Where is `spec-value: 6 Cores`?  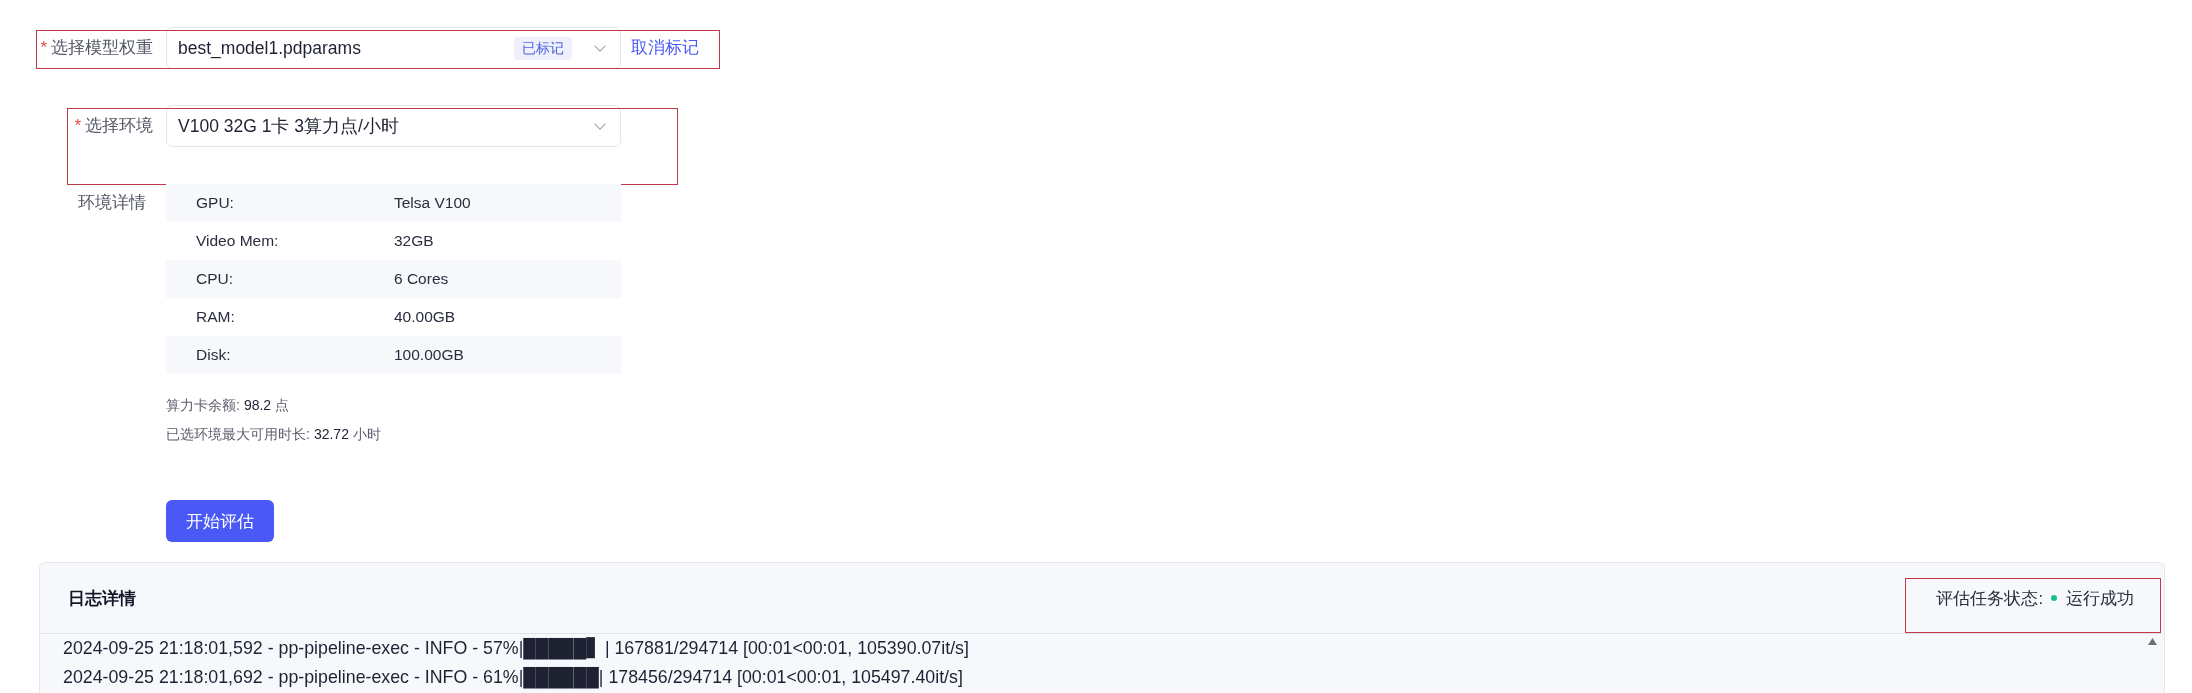 spec-value: 6 Cores is located at coordinates (421, 279).